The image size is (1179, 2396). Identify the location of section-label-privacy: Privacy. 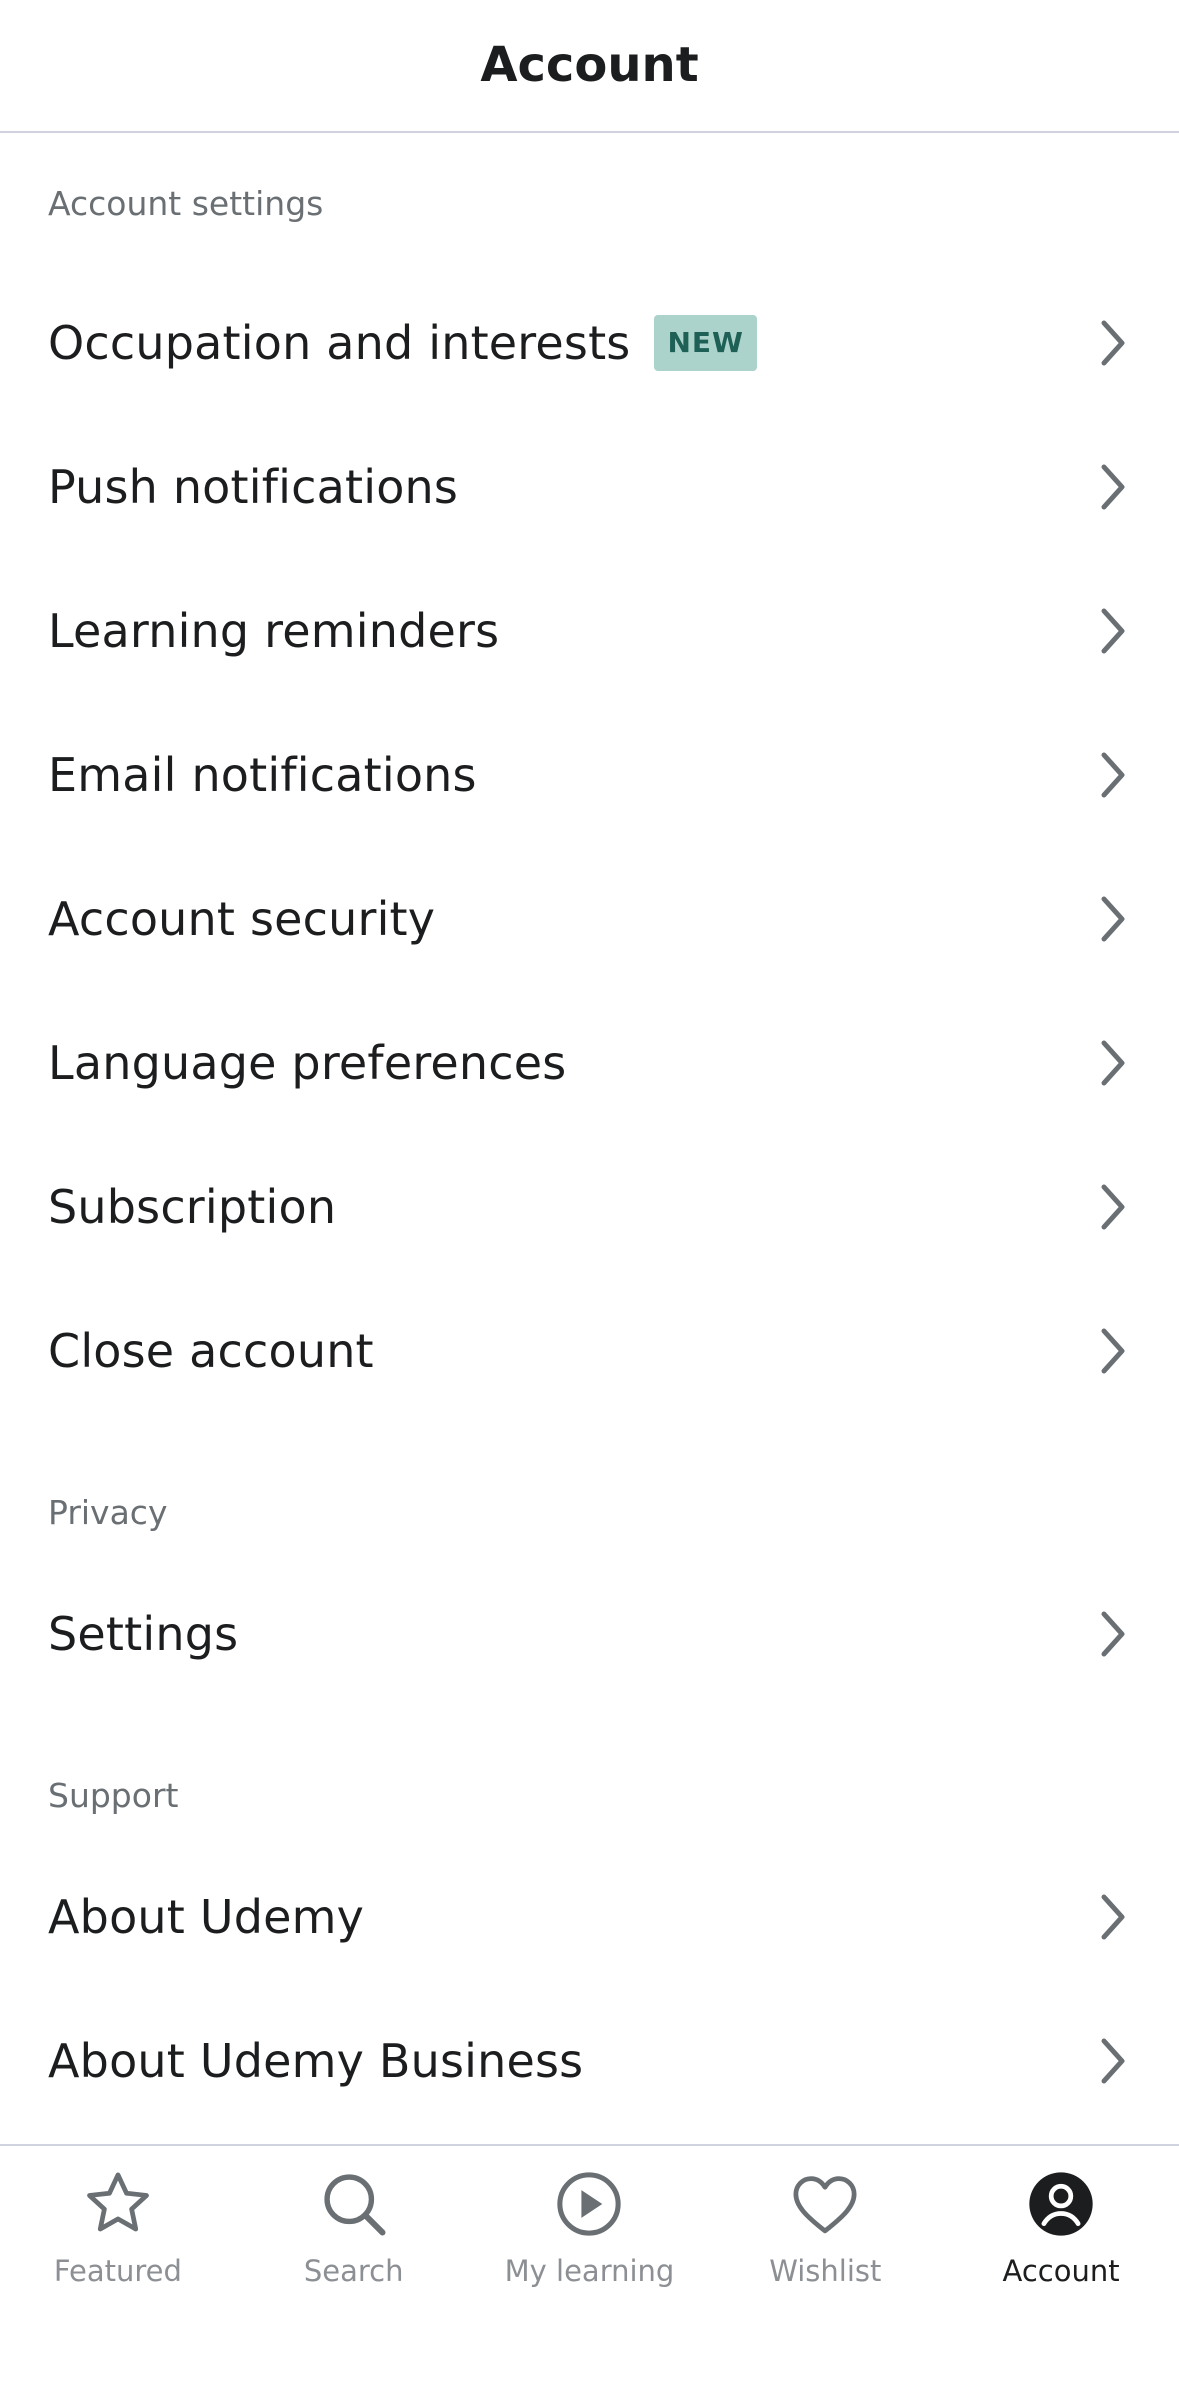
(108, 1512).